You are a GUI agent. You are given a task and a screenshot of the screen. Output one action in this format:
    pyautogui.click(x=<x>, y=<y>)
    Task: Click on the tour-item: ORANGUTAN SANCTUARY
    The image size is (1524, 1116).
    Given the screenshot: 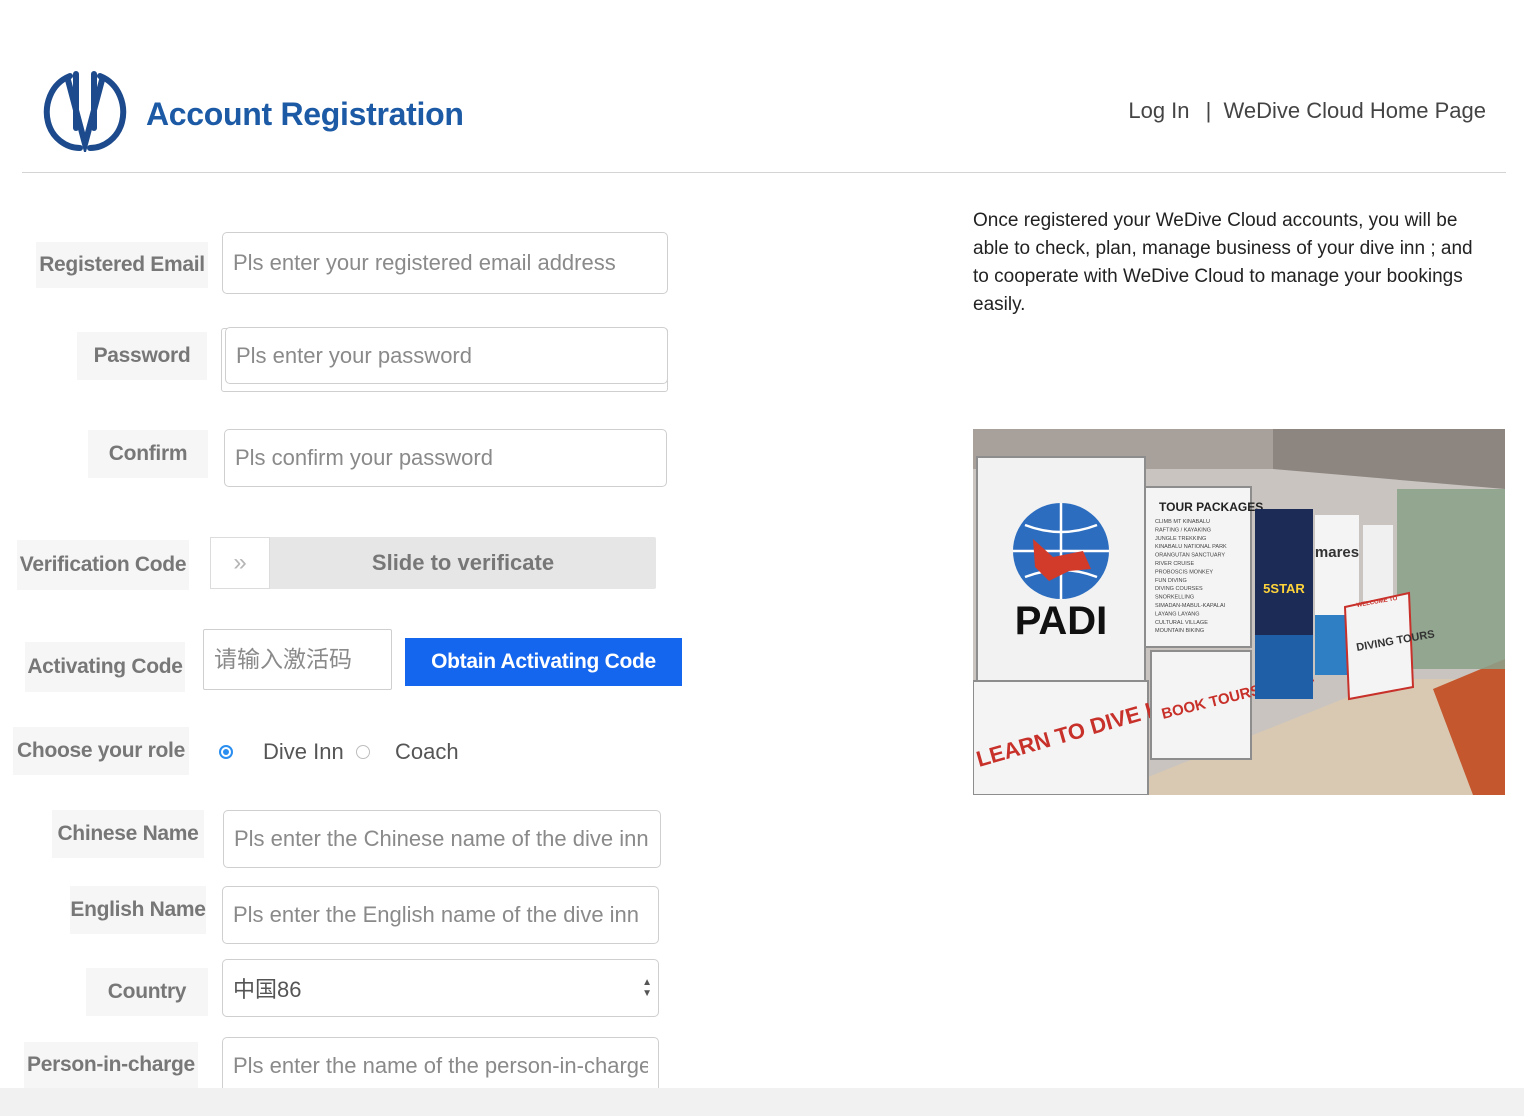 What is the action you would take?
    pyautogui.click(x=1190, y=556)
    